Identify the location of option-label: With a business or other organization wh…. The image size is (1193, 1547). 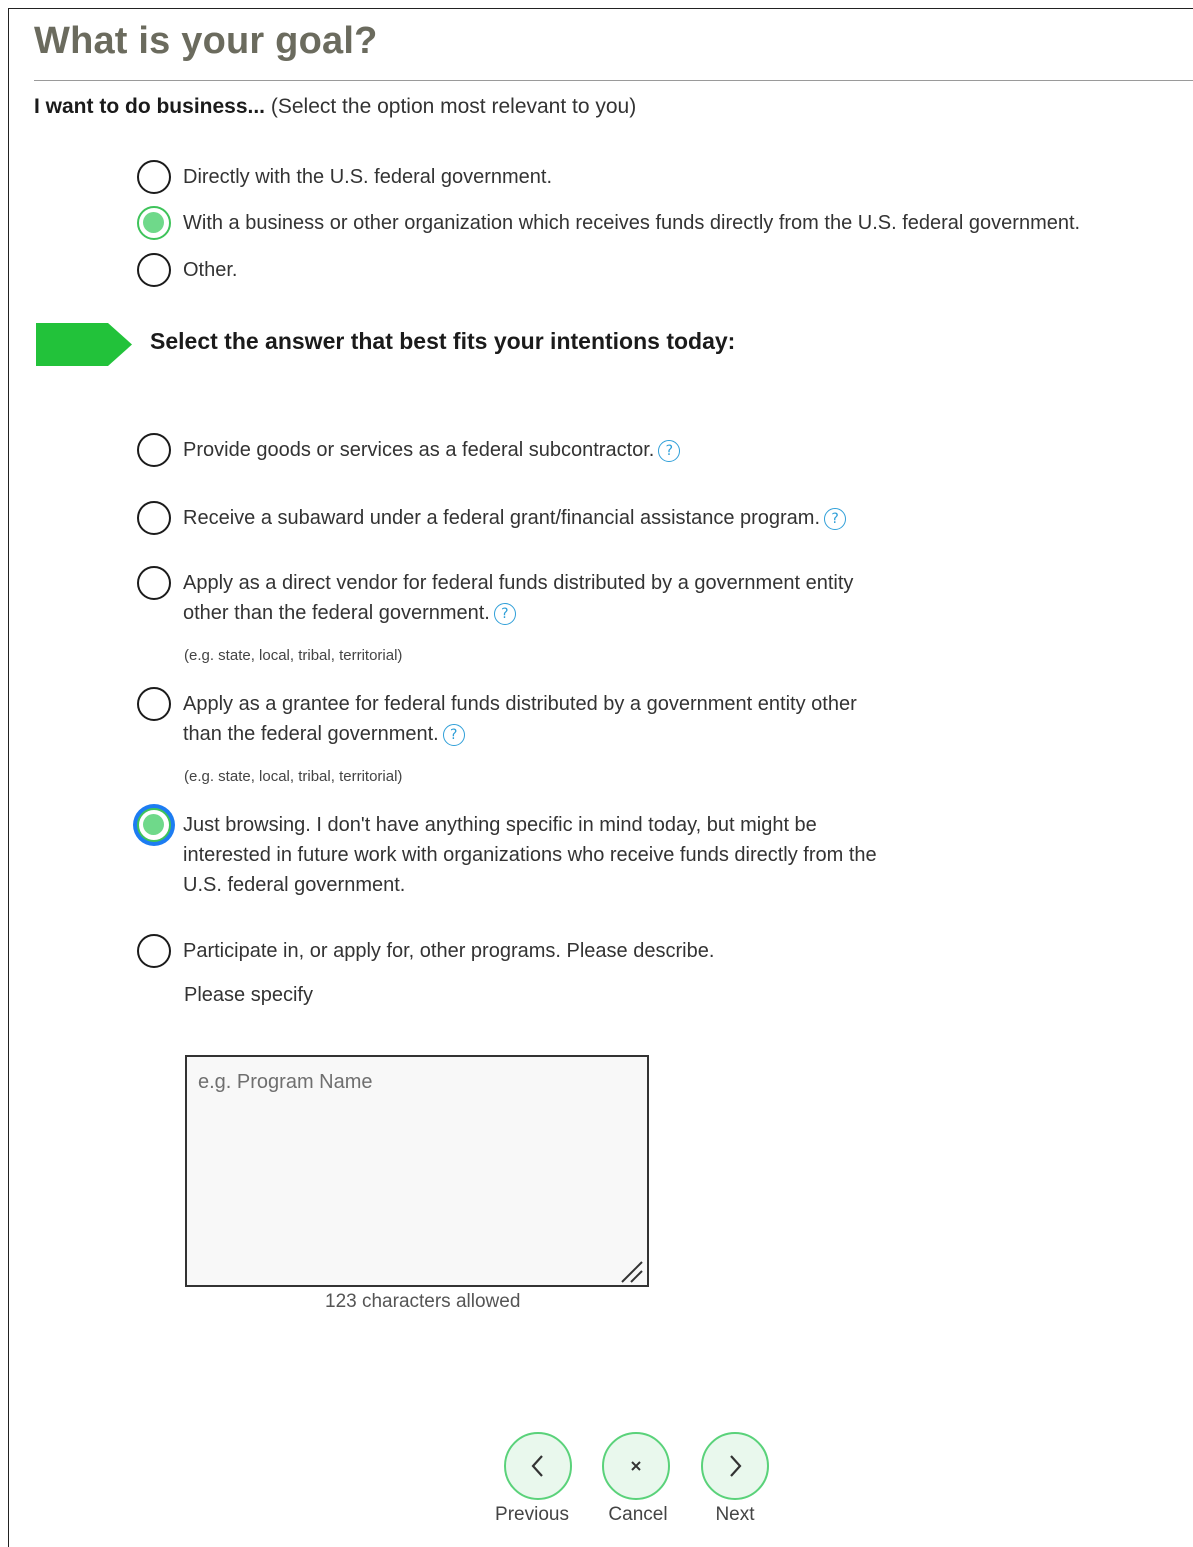
(632, 223).